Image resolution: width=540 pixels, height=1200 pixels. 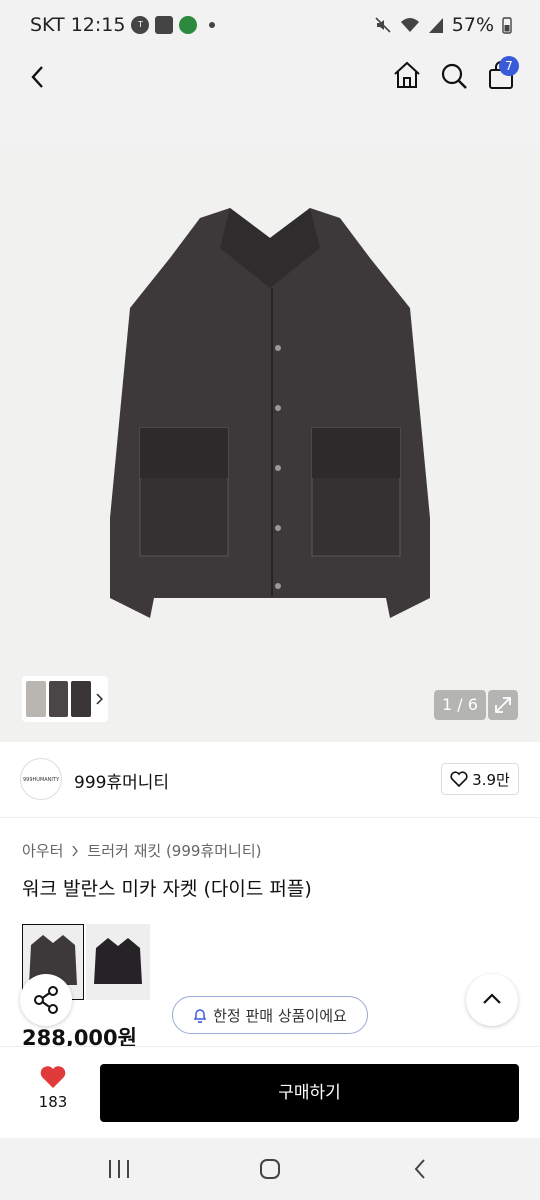 I want to click on gallery-notification-icon, so click(x=164, y=25).